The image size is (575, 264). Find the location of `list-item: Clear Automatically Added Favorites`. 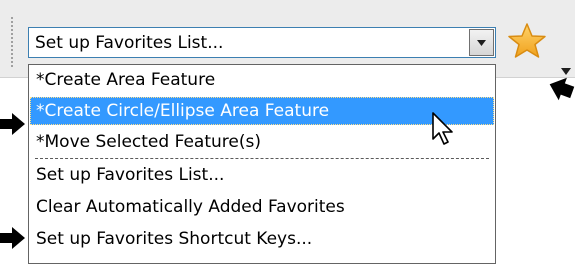

list-item: Clear Automatically Added Favorites is located at coordinates (262, 207).